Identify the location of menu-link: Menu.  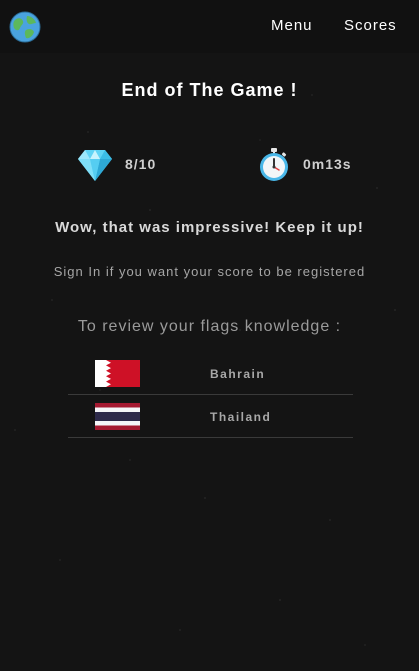
(292, 25).